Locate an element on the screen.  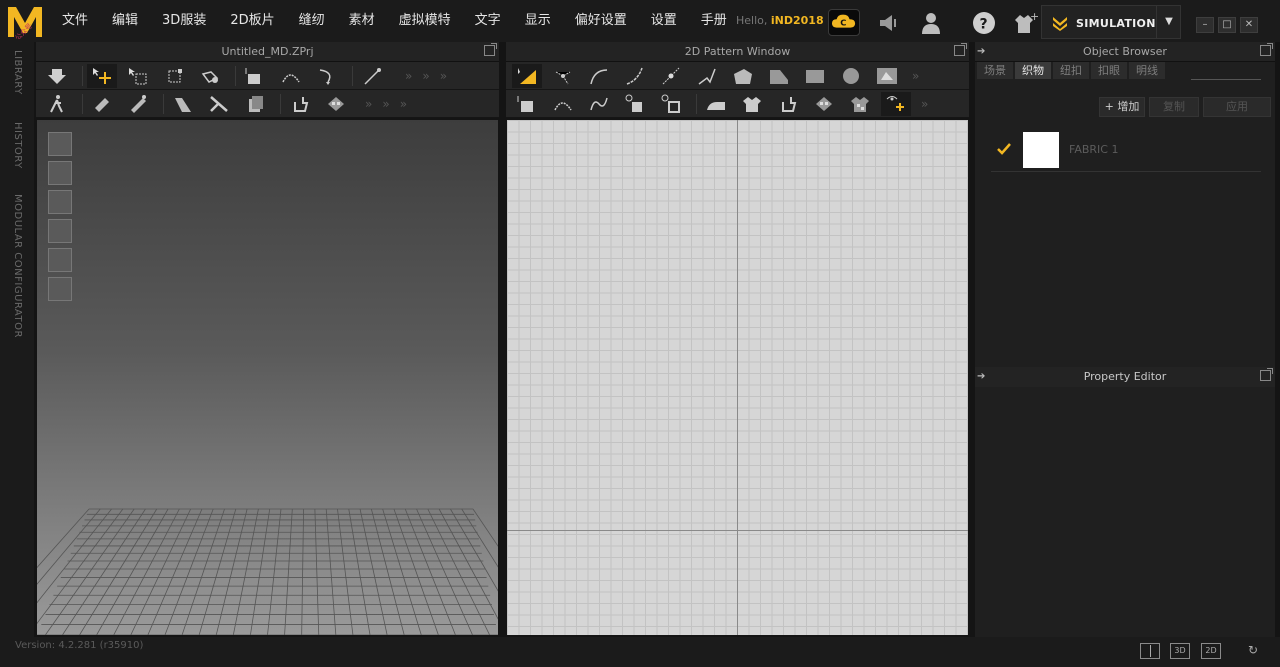
tab-button: 纽扣 is located at coordinates (1071, 70).